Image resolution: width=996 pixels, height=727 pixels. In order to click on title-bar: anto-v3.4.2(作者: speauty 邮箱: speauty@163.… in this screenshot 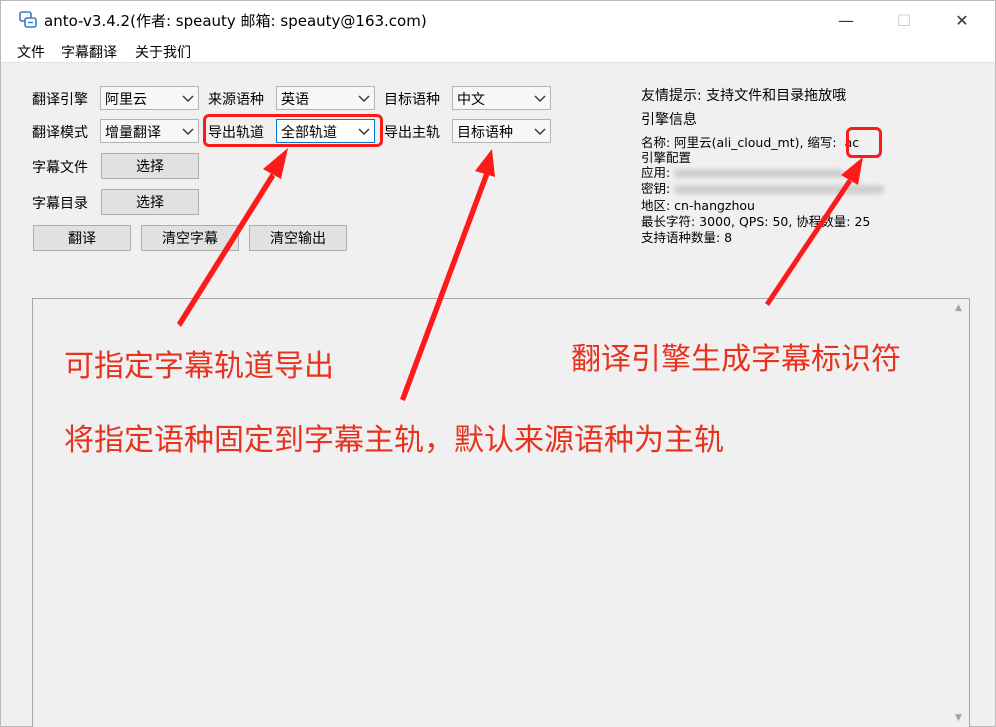, I will do `click(498, 20)`.